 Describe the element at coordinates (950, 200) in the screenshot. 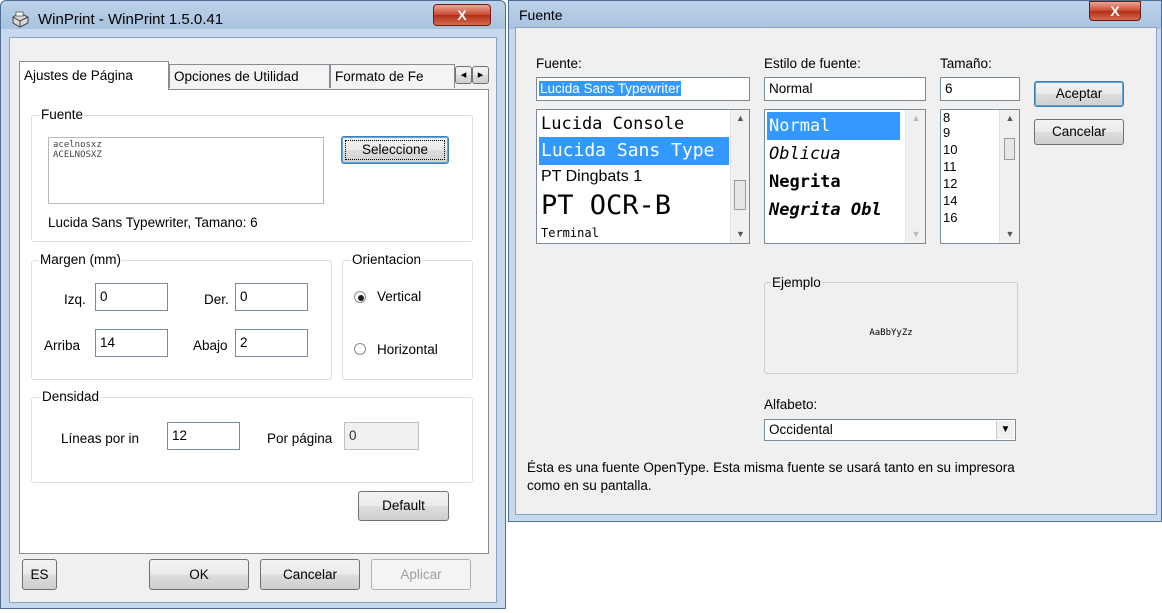

I see `size-item: 14` at that location.